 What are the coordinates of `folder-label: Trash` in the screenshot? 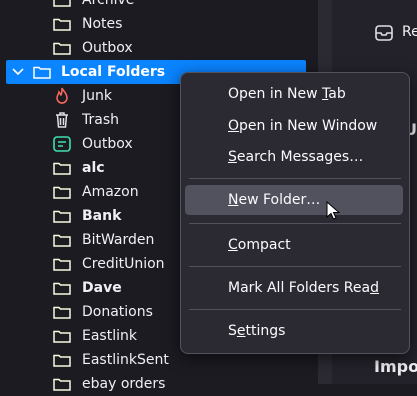 It's located at (100, 120).